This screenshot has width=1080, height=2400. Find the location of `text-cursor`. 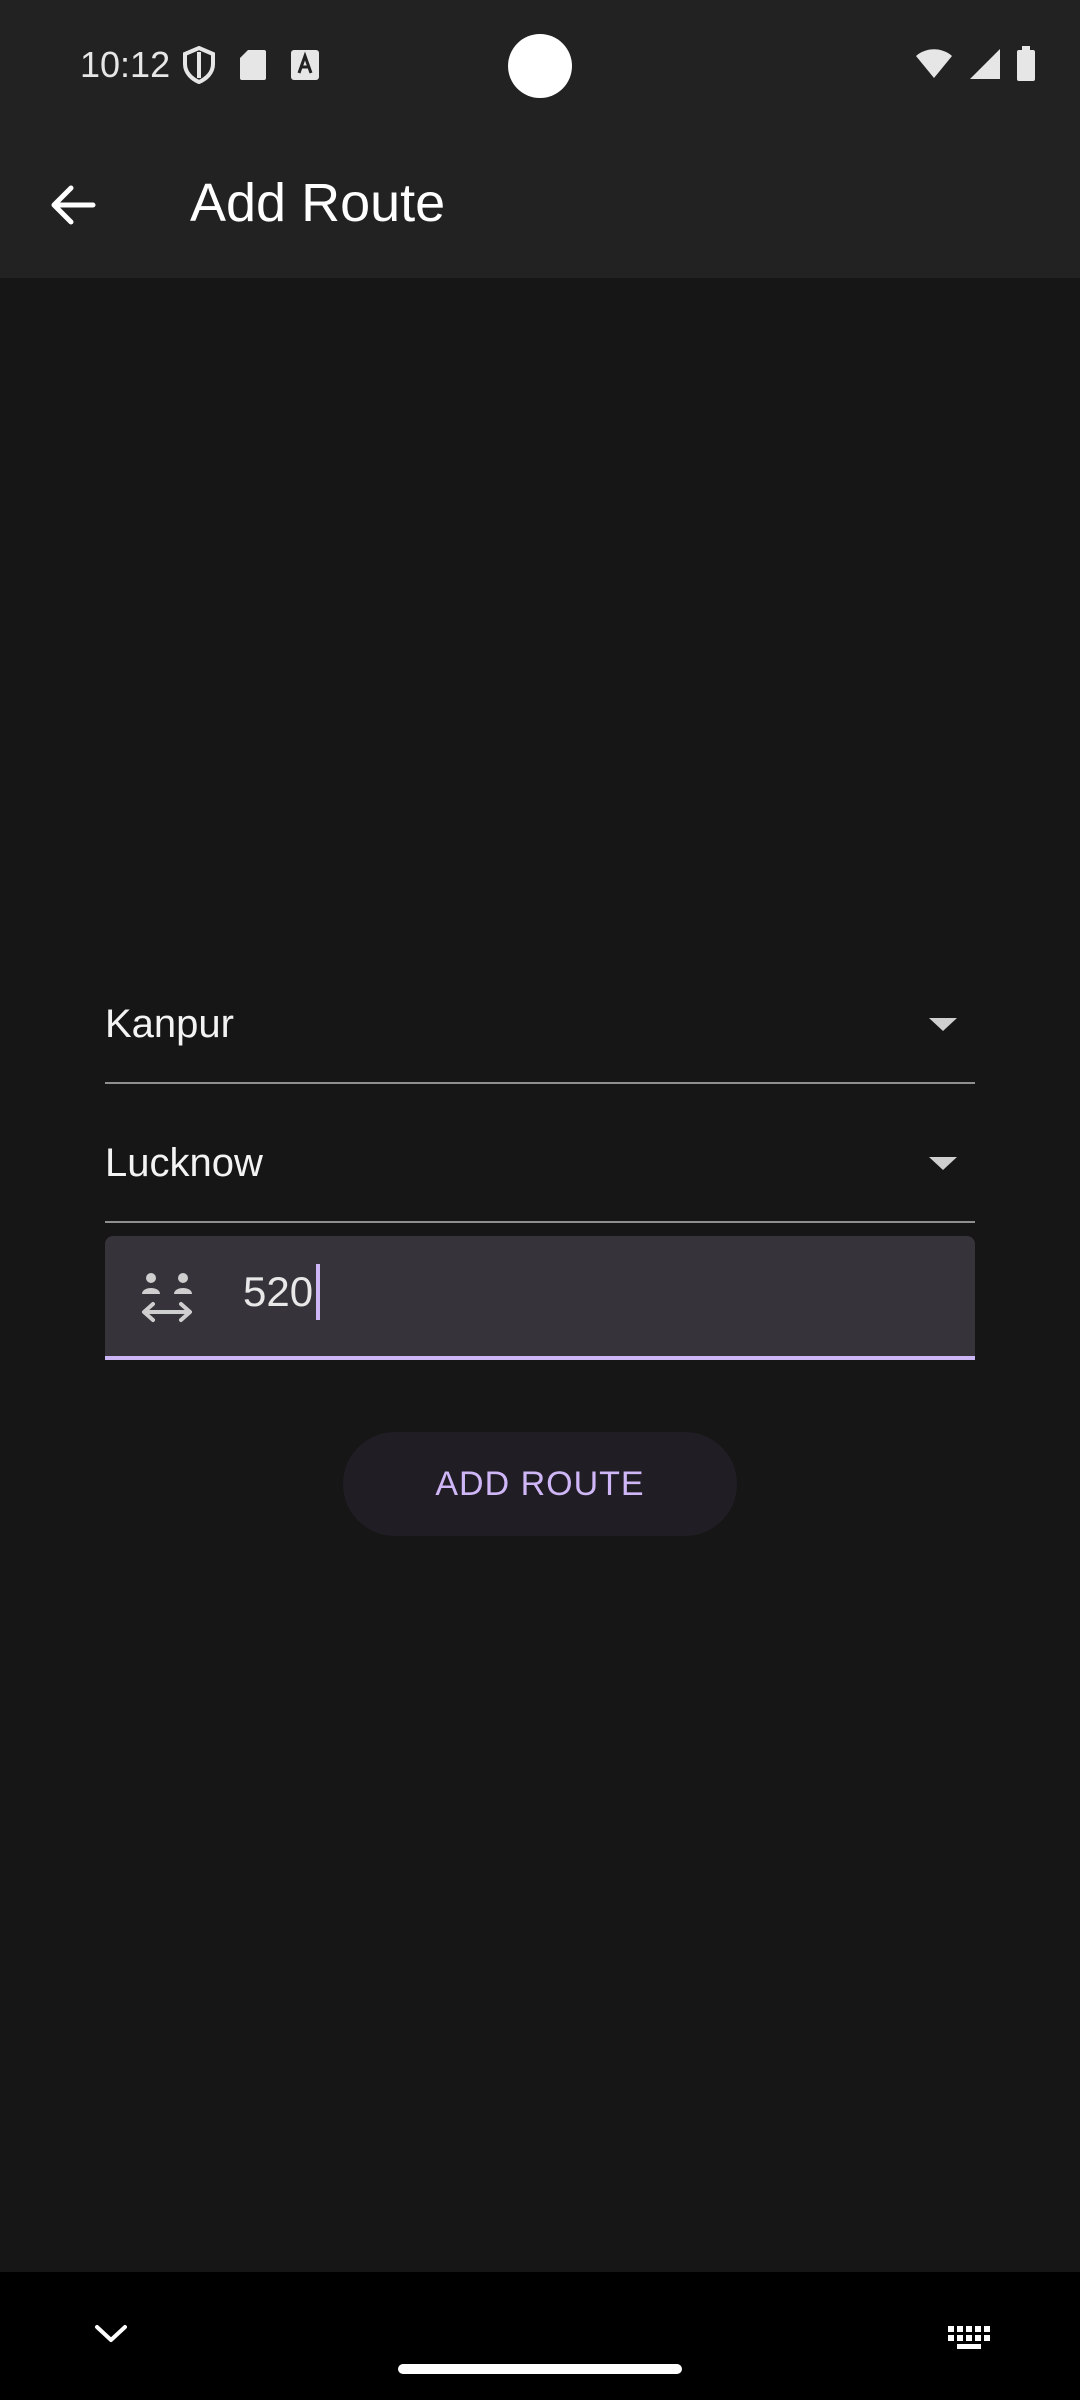

text-cursor is located at coordinates (318, 1292).